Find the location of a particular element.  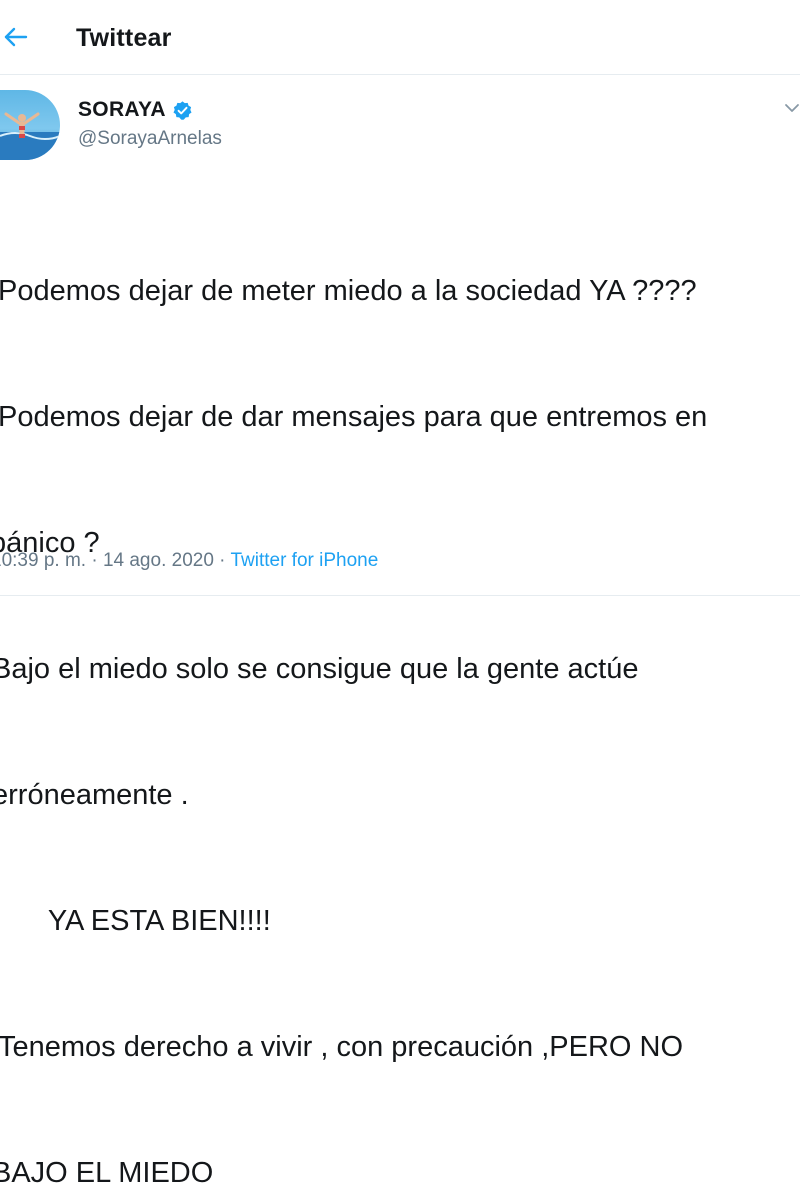

profile-photo is located at coordinates (30, 125).